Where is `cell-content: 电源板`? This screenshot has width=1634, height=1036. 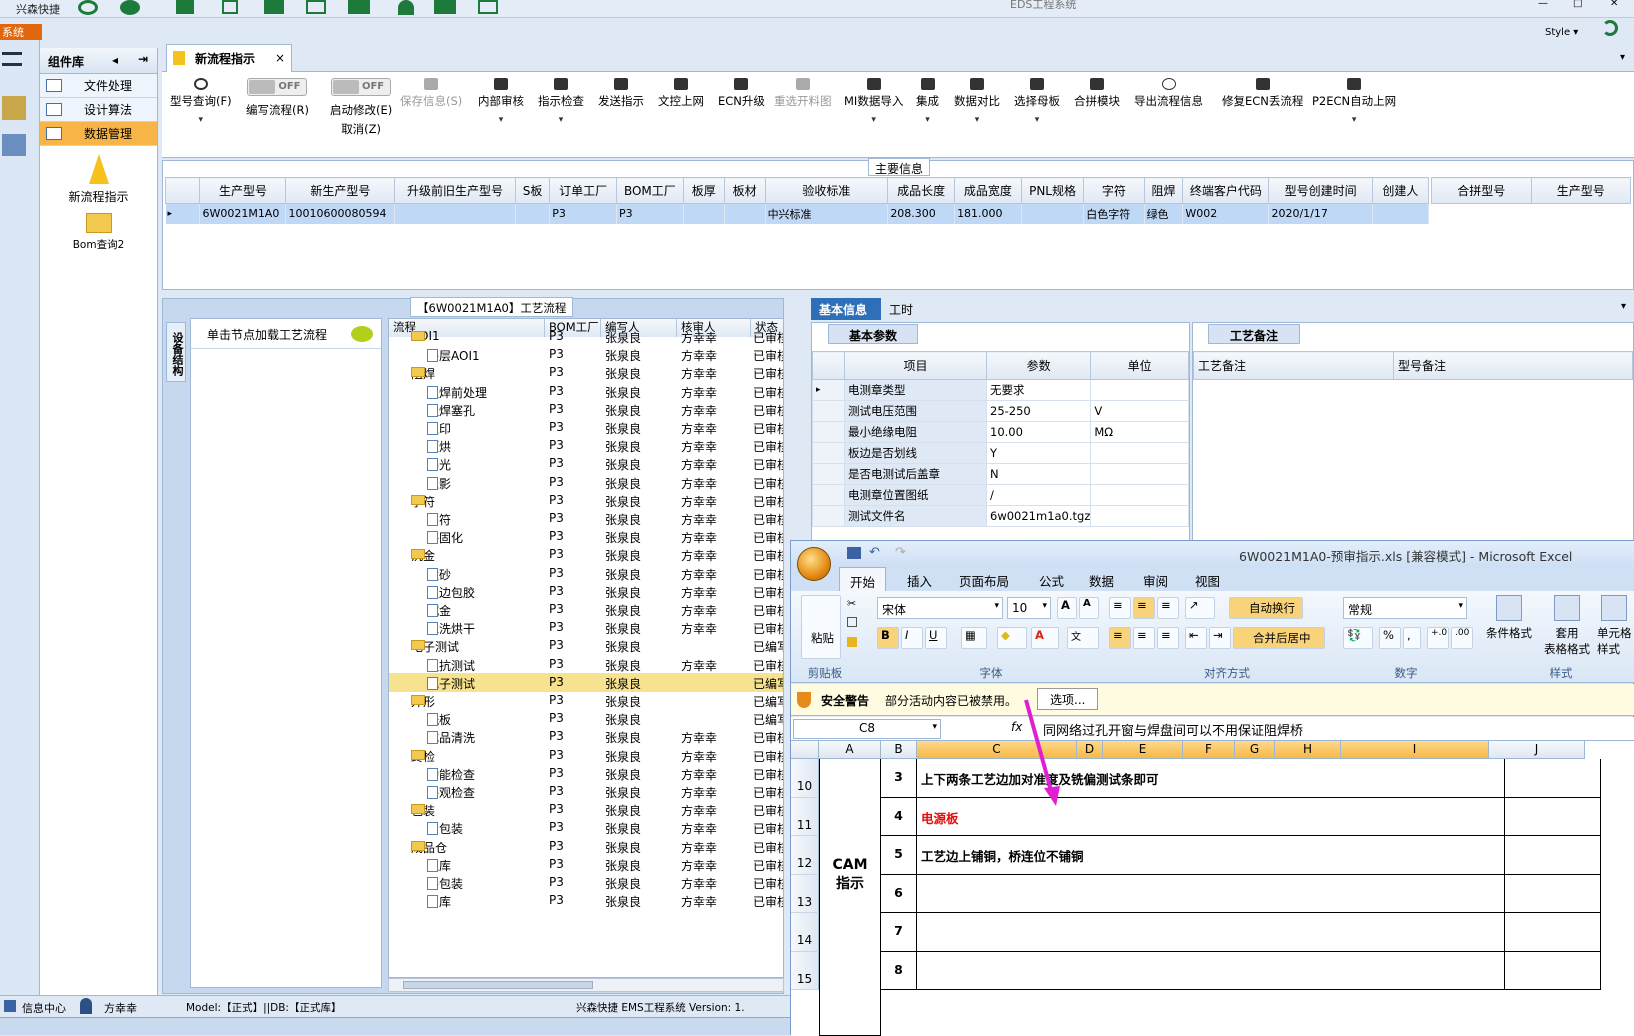
cell-content: 电源板 is located at coordinates (1211, 816).